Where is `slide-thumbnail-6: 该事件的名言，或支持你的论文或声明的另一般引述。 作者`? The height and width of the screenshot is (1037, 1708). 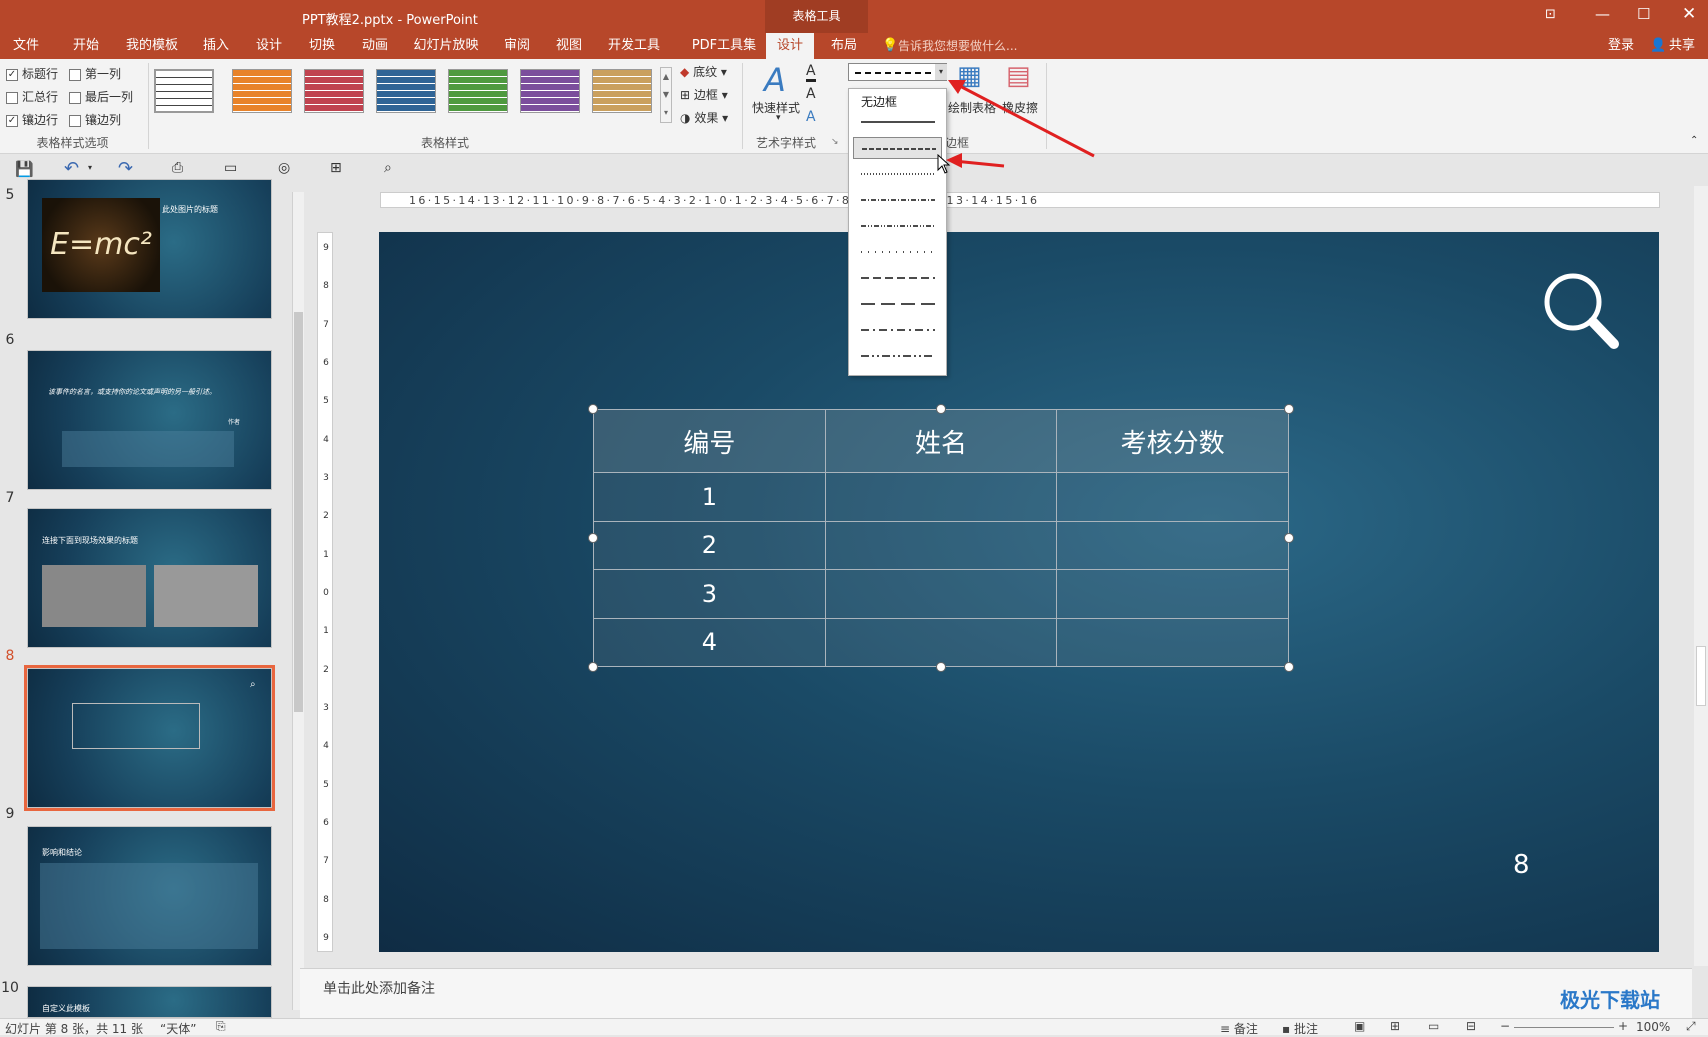
slide-thumbnail-6: 该事件的名言，或支持你的论文或声明的另一般引述。 作者 is located at coordinates (149, 420).